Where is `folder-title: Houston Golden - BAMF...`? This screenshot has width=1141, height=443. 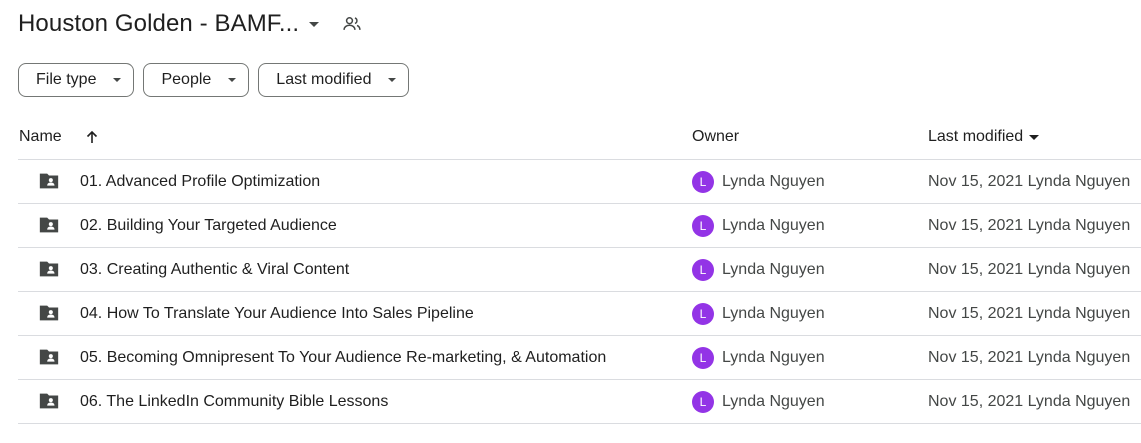
folder-title: Houston Golden - BAMF... is located at coordinates (158, 24).